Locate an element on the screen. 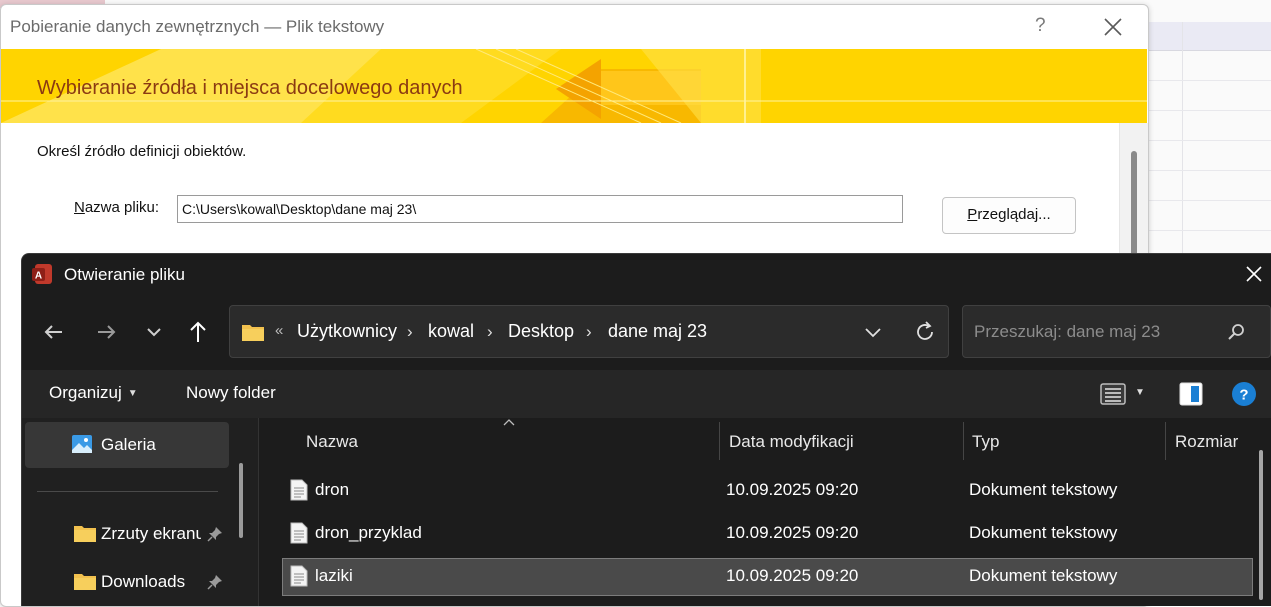 This screenshot has height=607, width=1271. nav-item-downloads-label: Downloads is located at coordinates (143, 581).